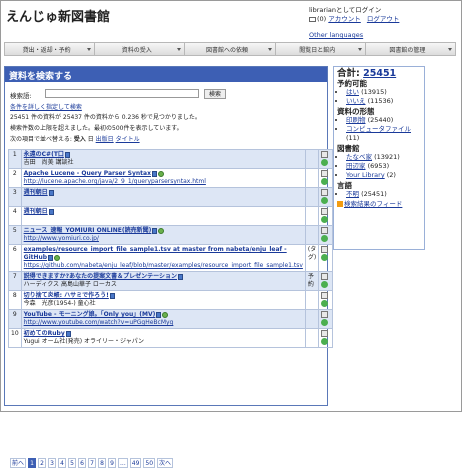 This screenshot has height=468, width=462. What do you see at coordinates (336, 35) in the screenshot?
I see `other-languages-link: Other languages` at bounding box center [336, 35].